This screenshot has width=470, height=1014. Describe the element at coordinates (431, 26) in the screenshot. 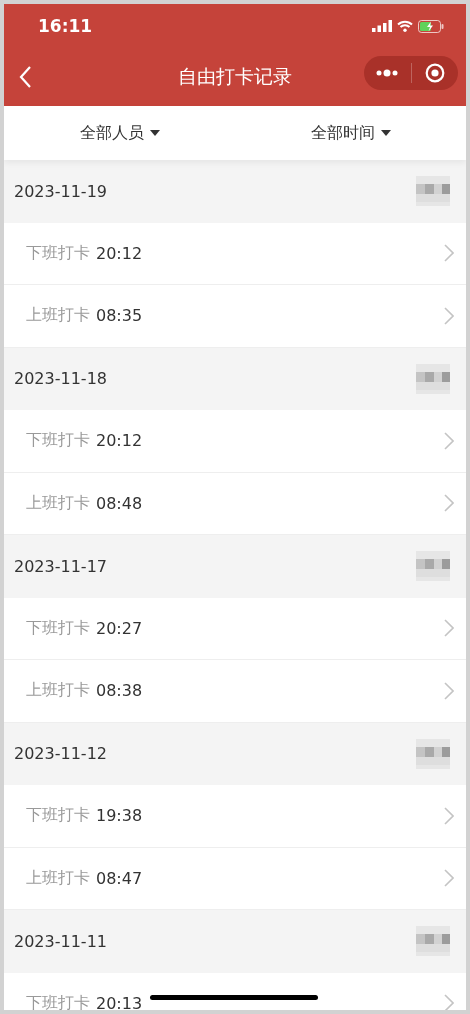

I see `battery-charging-icon` at that location.